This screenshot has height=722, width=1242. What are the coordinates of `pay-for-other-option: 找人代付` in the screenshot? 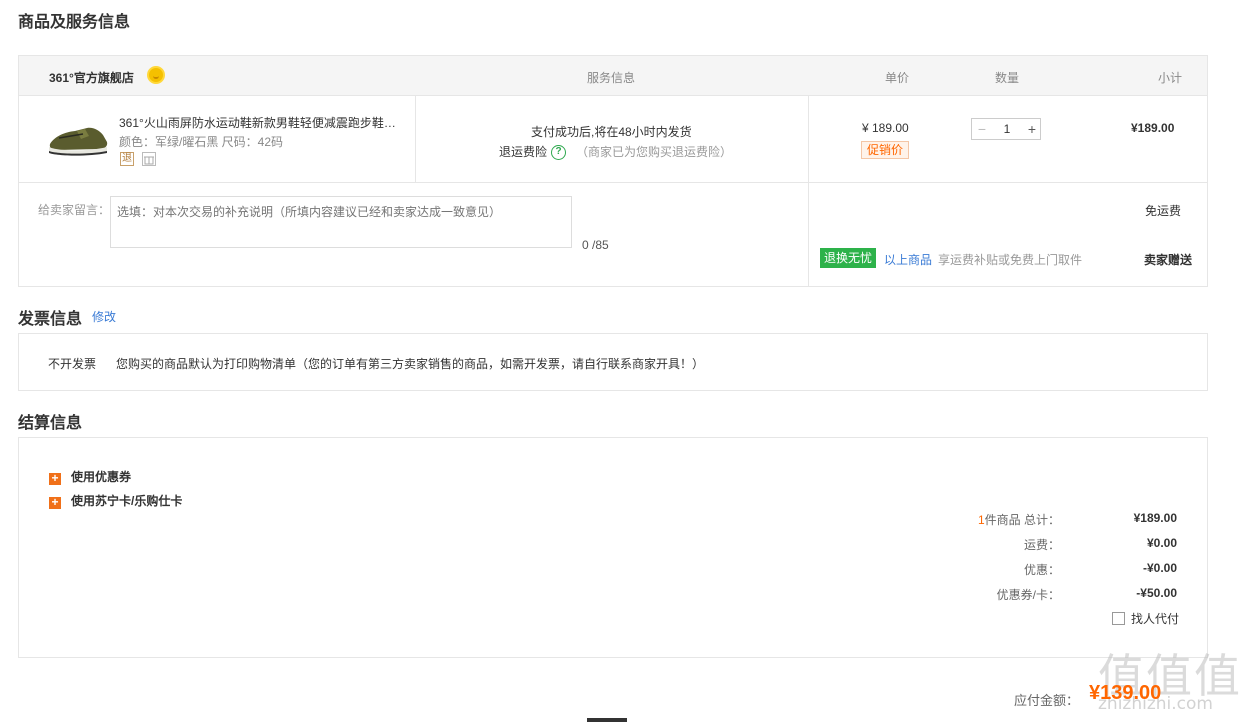 It's located at (1145, 618).